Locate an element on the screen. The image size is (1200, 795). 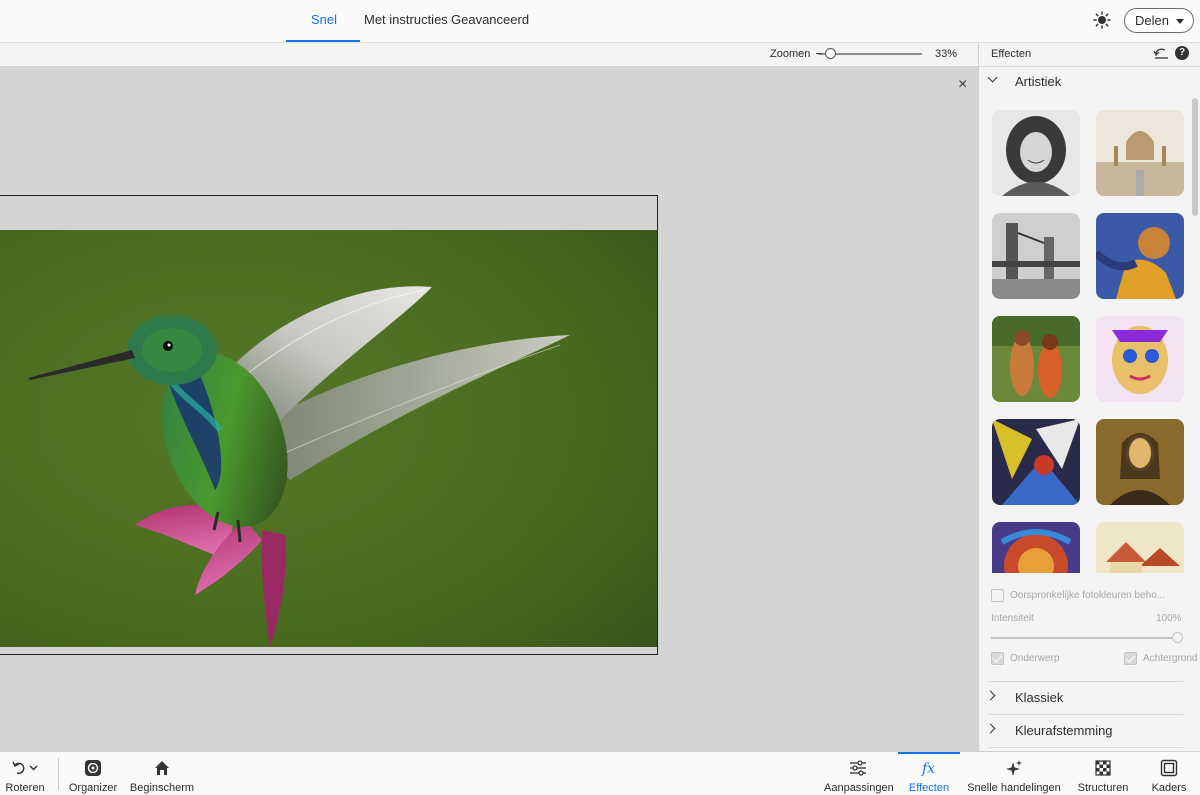
texture-icon is located at coordinates (1103, 768).